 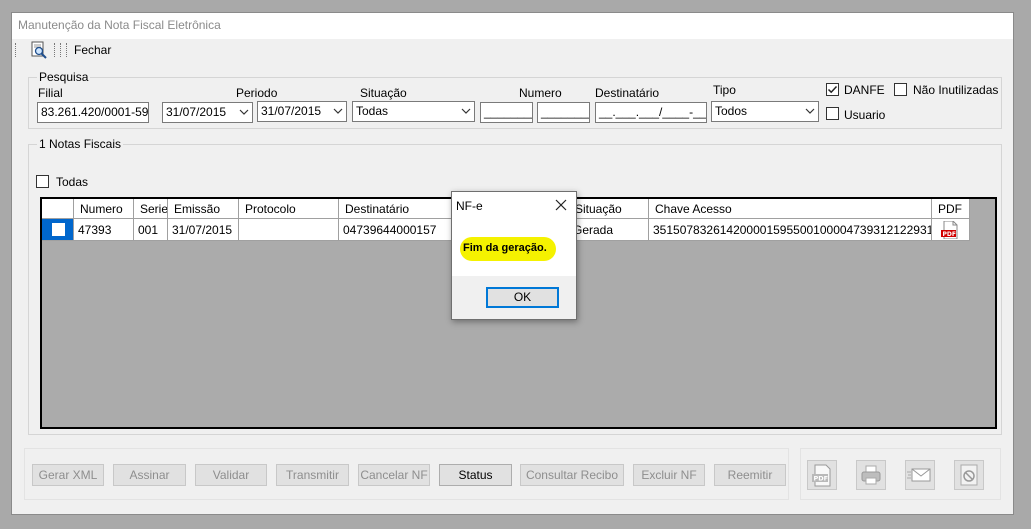 I want to click on tipo-value: Todos, so click(x=731, y=111).